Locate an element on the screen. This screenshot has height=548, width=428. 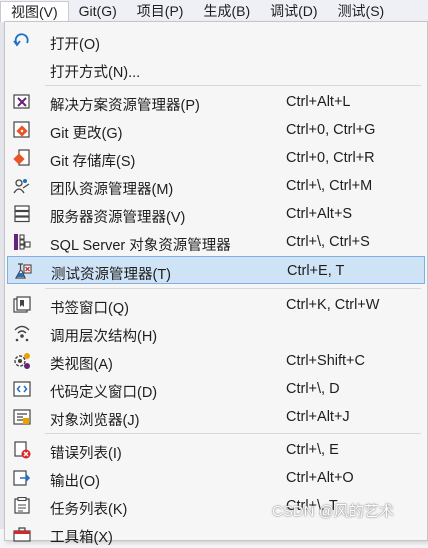
menu-item-shortcut: Ctrl+0, Ctrl+R is located at coordinates (330, 158).